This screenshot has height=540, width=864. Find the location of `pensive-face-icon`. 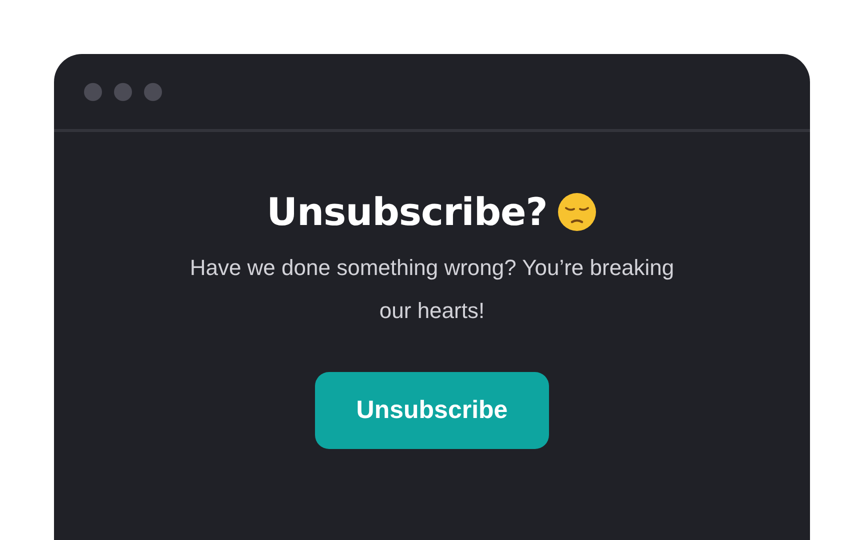

pensive-face-icon is located at coordinates (577, 212).